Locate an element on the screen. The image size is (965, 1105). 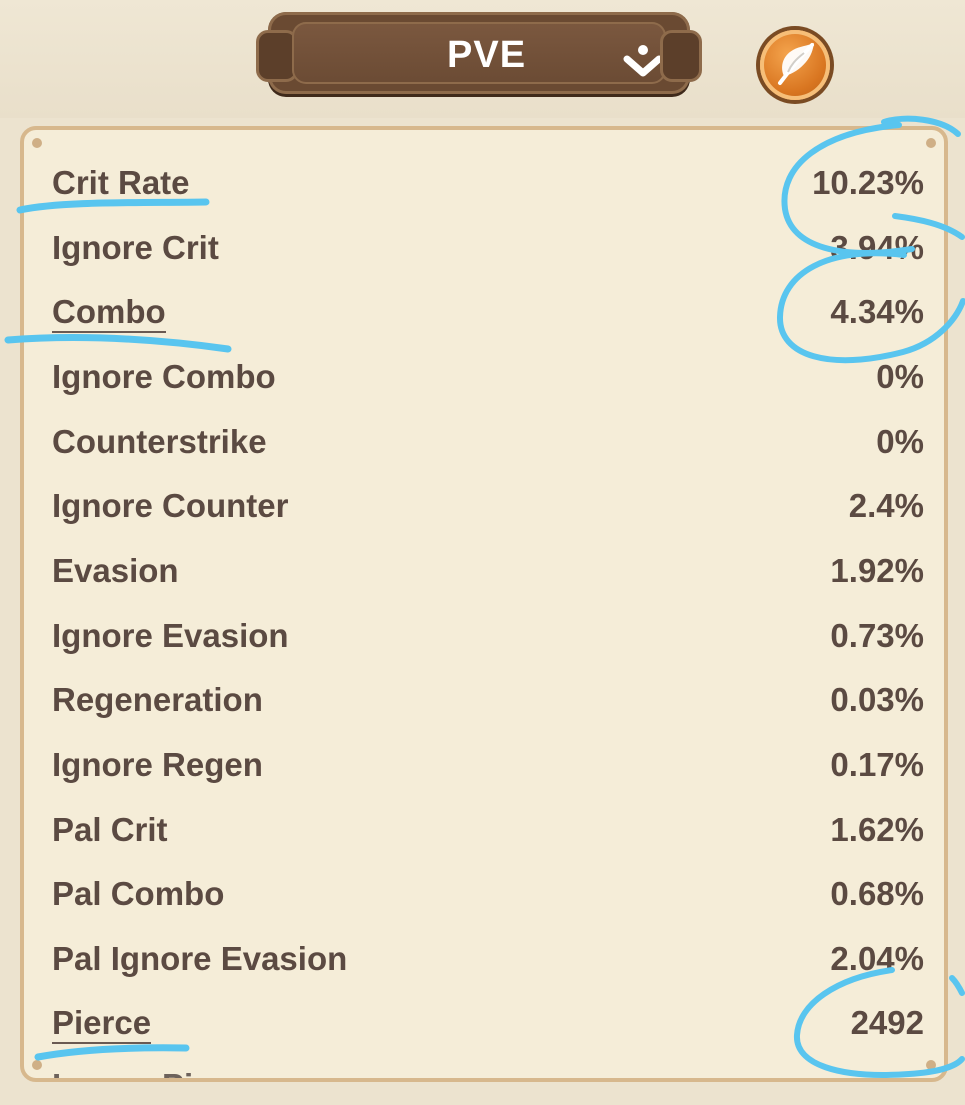
stat-row-pal-ignore-evasion: Pal Ignore Evasion 2.04% is located at coordinates (488, 972).